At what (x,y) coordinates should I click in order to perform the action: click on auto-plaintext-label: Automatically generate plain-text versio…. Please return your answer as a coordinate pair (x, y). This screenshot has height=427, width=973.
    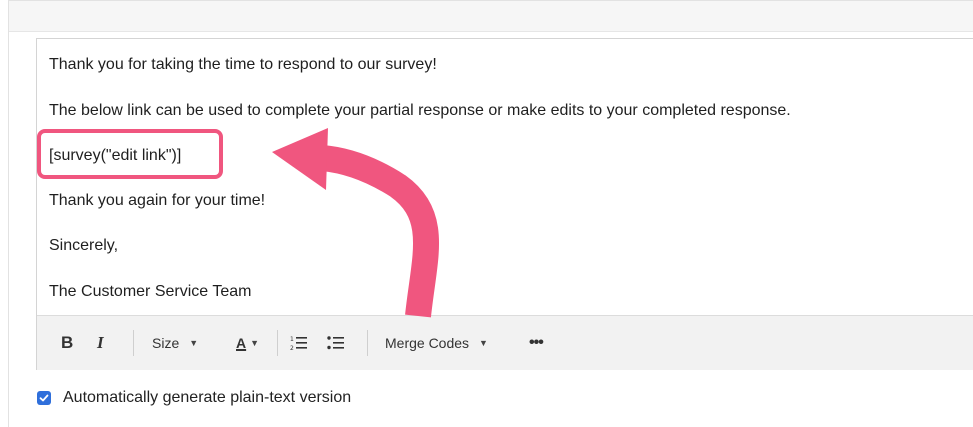
    Looking at the image, I should click on (207, 397).